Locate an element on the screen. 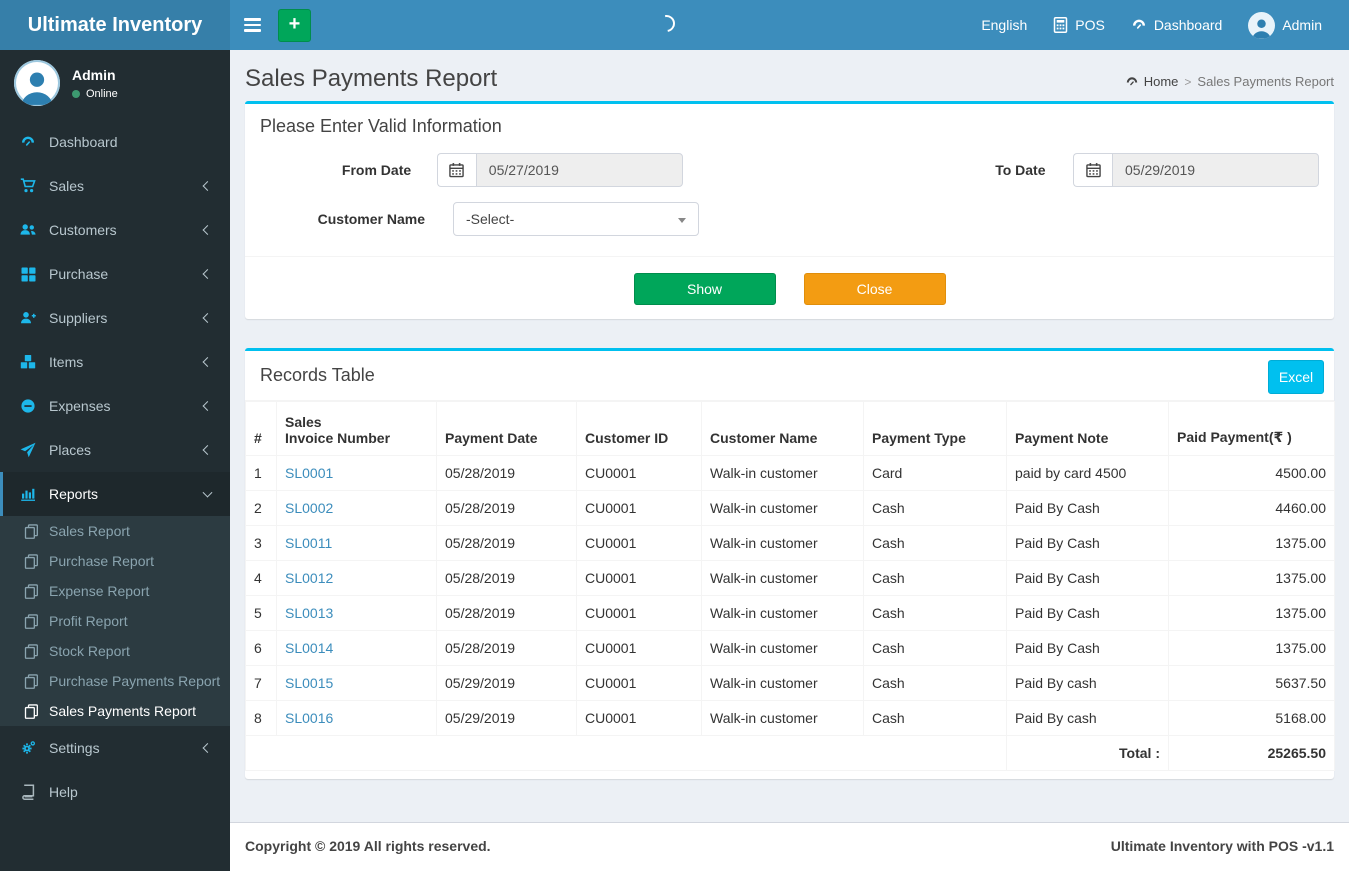 This screenshot has width=1349, height=871. breadcrumb-home-label: Home is located at coordinates (1161, 81).